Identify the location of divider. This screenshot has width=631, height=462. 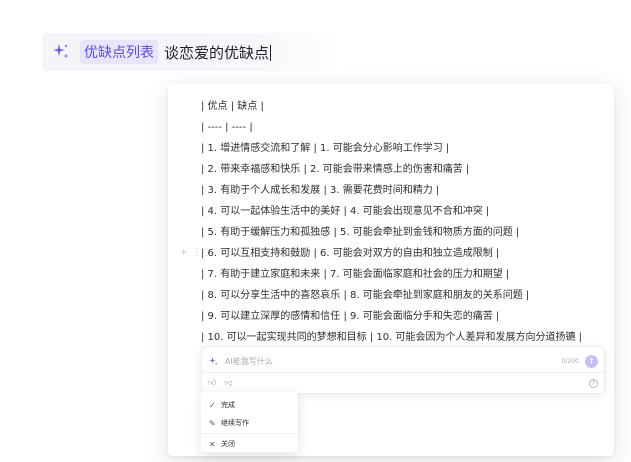
(403, 372).